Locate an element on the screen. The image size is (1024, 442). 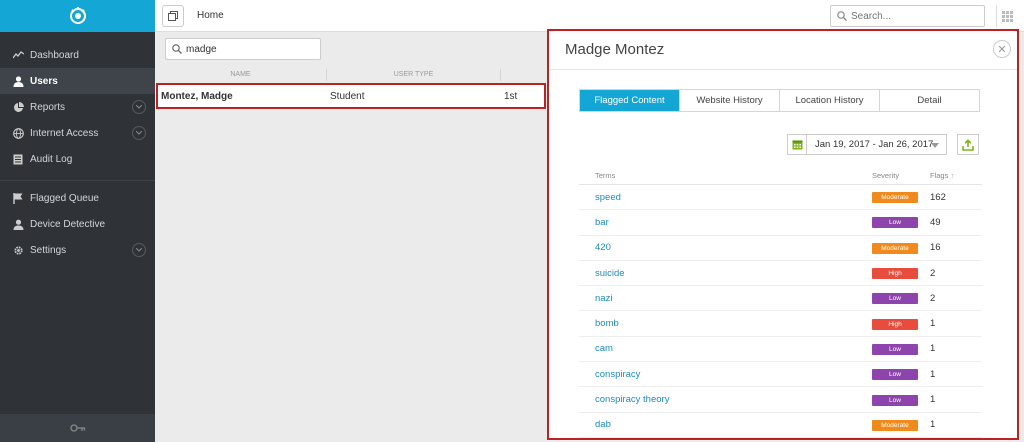
table-row: cam Low 1 is located at coordinates (780, 350).